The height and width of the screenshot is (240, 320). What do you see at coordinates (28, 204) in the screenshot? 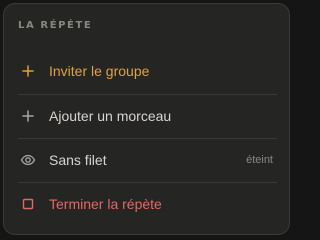
I see `stop-square-icon` at bounding box center [28, 204].